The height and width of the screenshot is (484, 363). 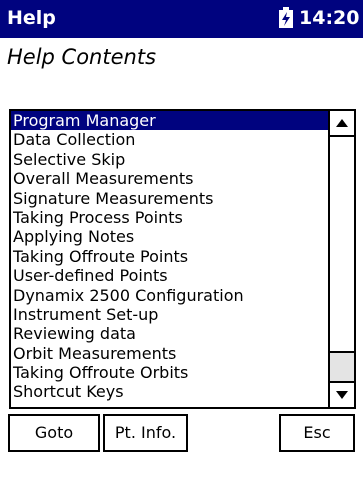 What do you see at coordinates (82, 57) in the screenshot?
I see `page-title: Help Contents` at bounding box center [82, 57].